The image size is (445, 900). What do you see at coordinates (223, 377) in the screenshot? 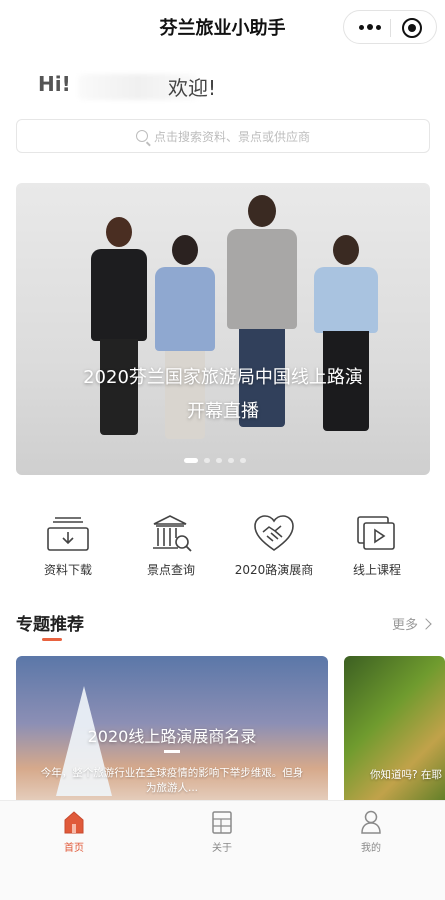
I see `banner-caption-line1: 2020芬兰国家旅游局中国线上路演` at bounding box center [223, 377].